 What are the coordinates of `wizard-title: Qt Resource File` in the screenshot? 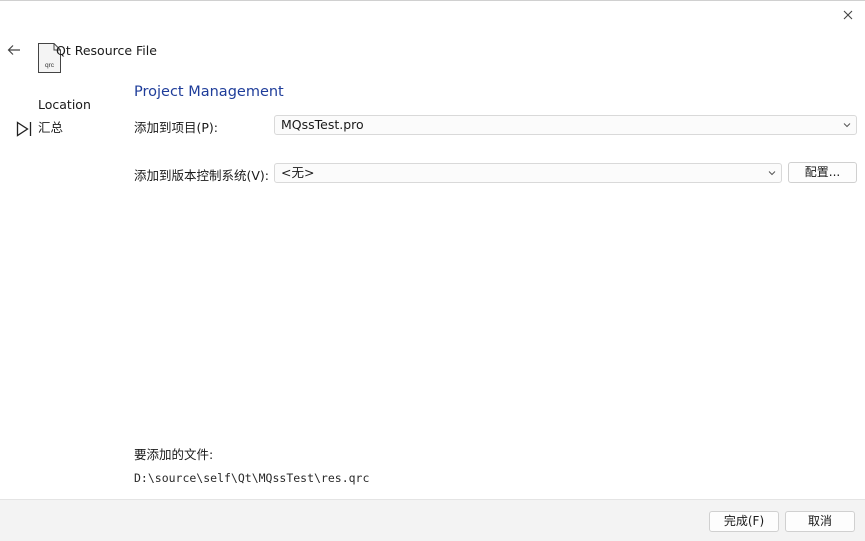 It's located at (106, 50).